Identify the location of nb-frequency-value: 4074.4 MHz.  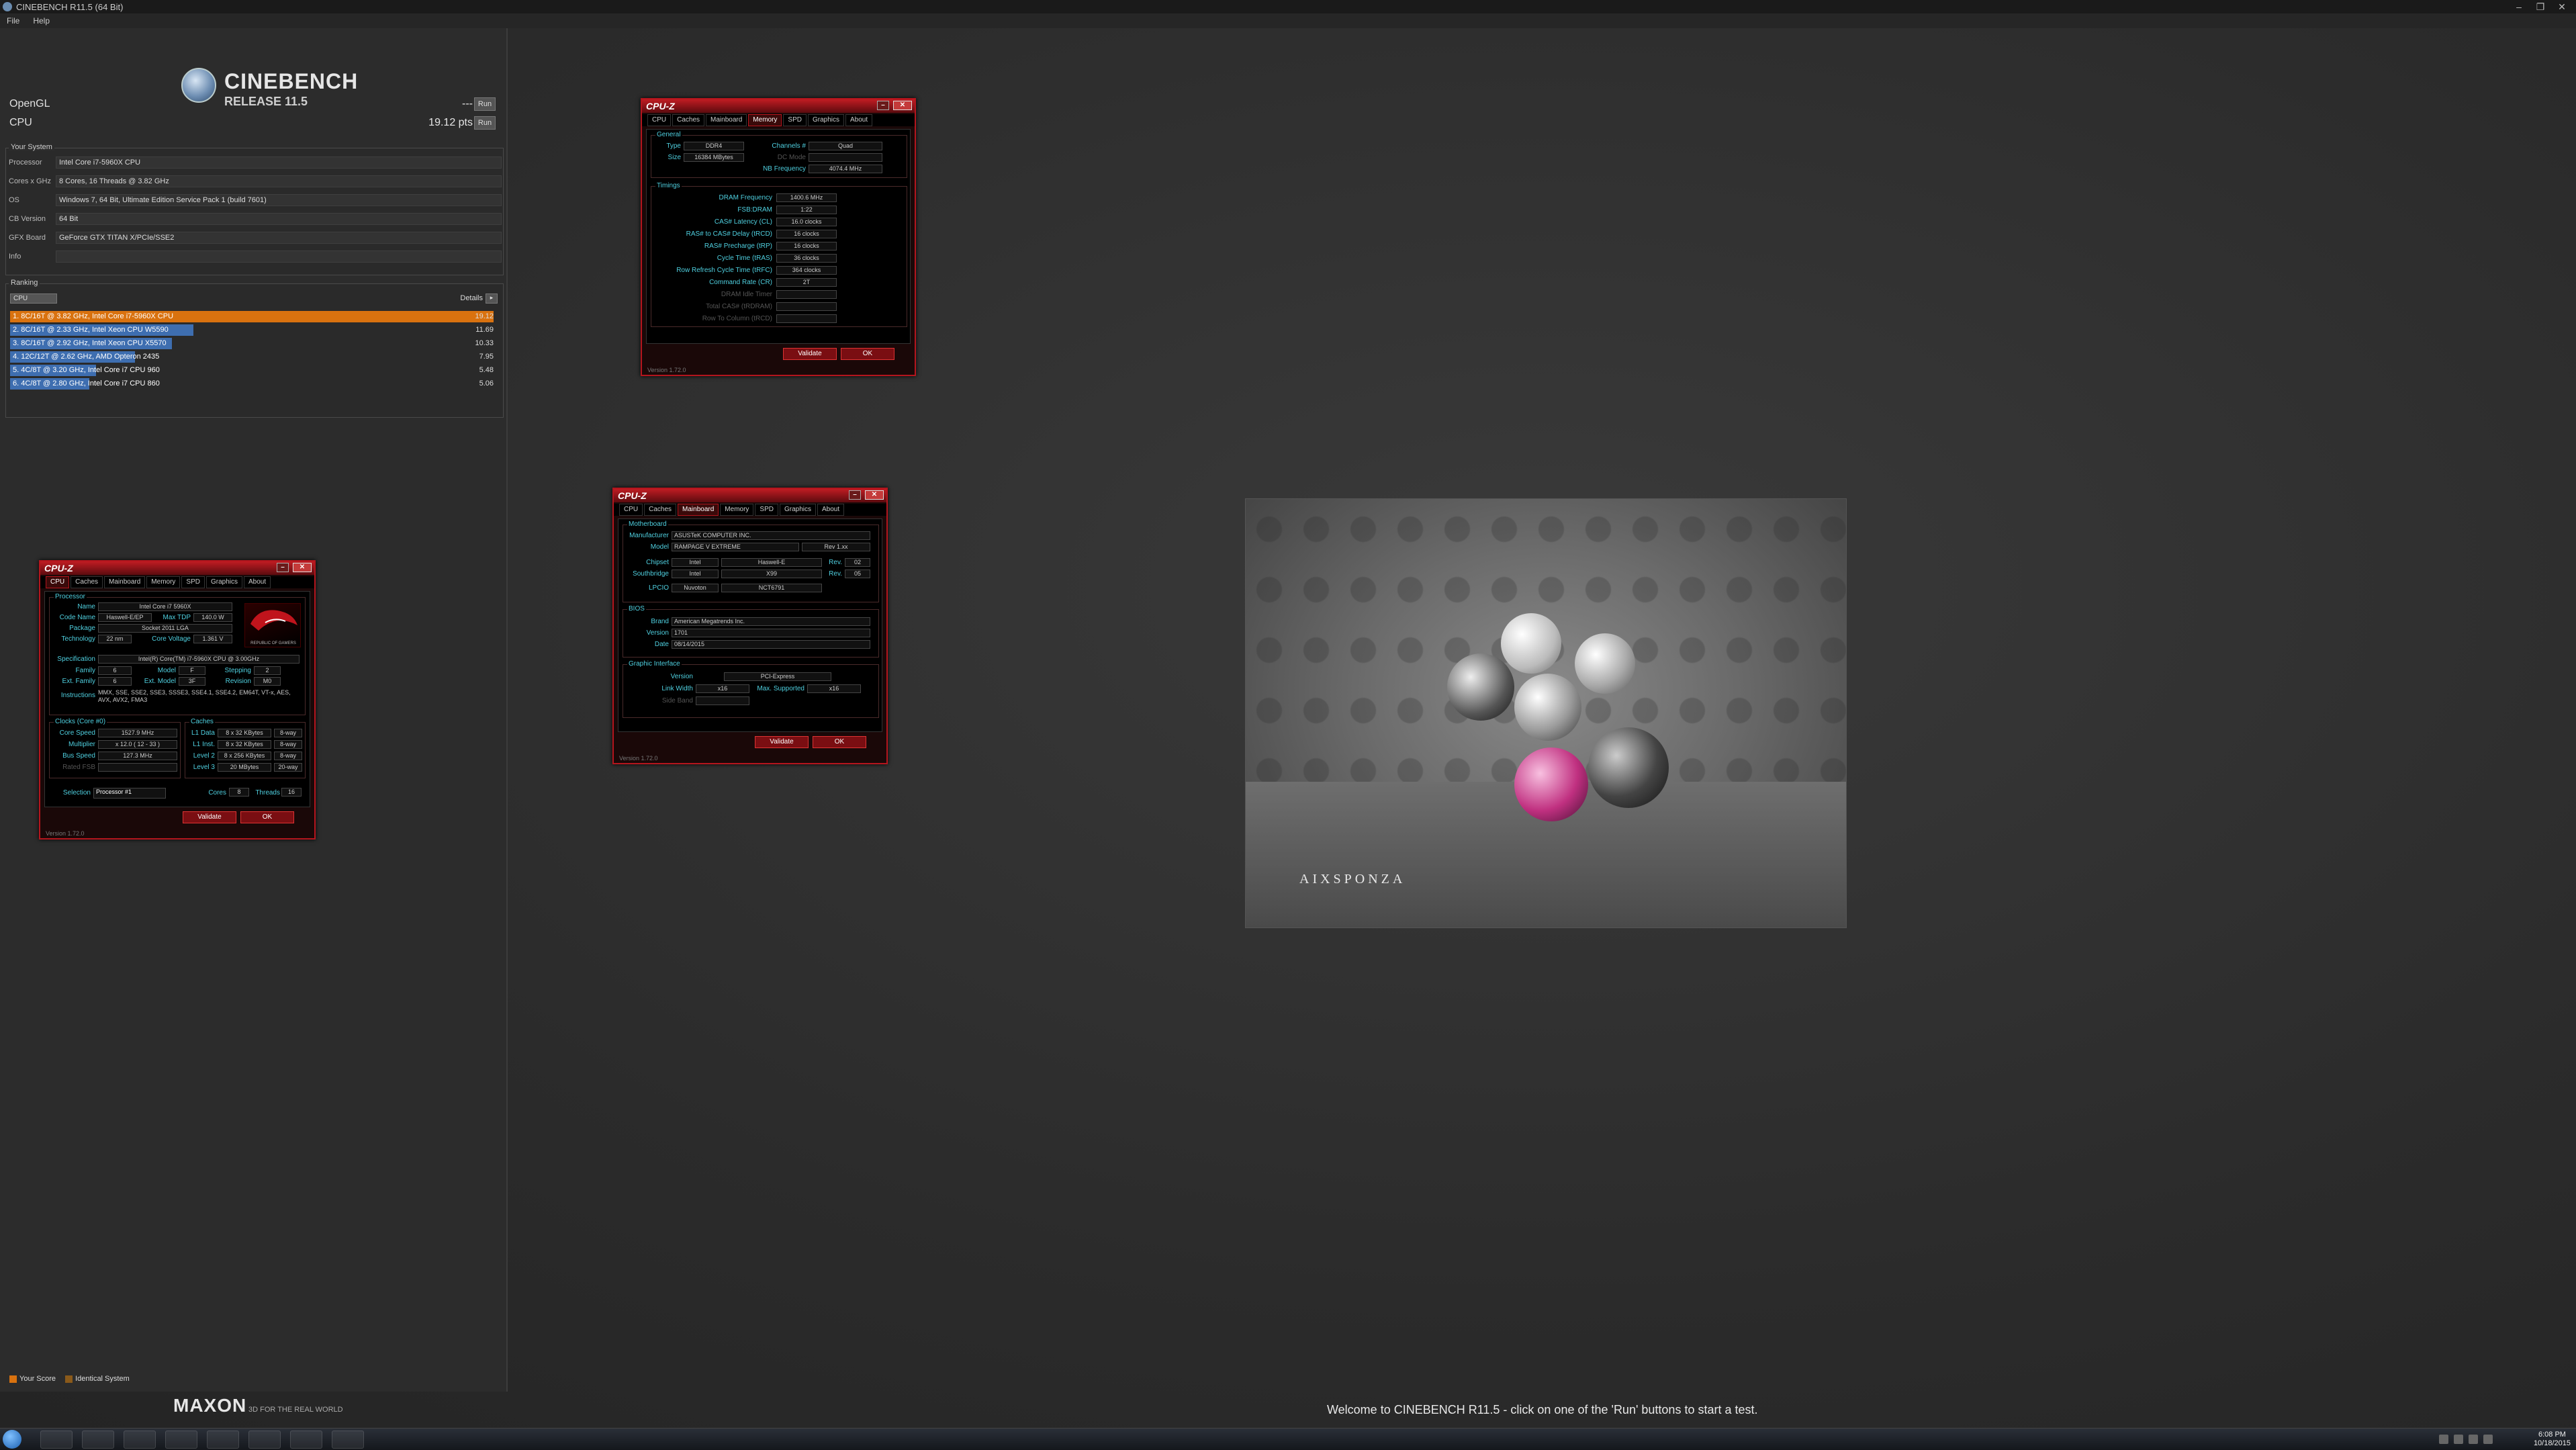
(845, 169).